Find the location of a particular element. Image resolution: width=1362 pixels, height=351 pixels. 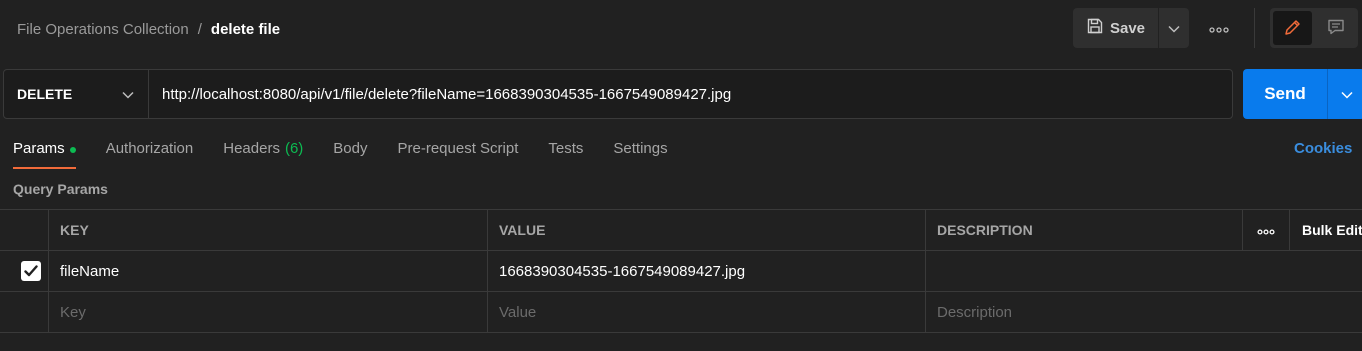

request-url-bar: DELETE is located at coordinates (618, 94).